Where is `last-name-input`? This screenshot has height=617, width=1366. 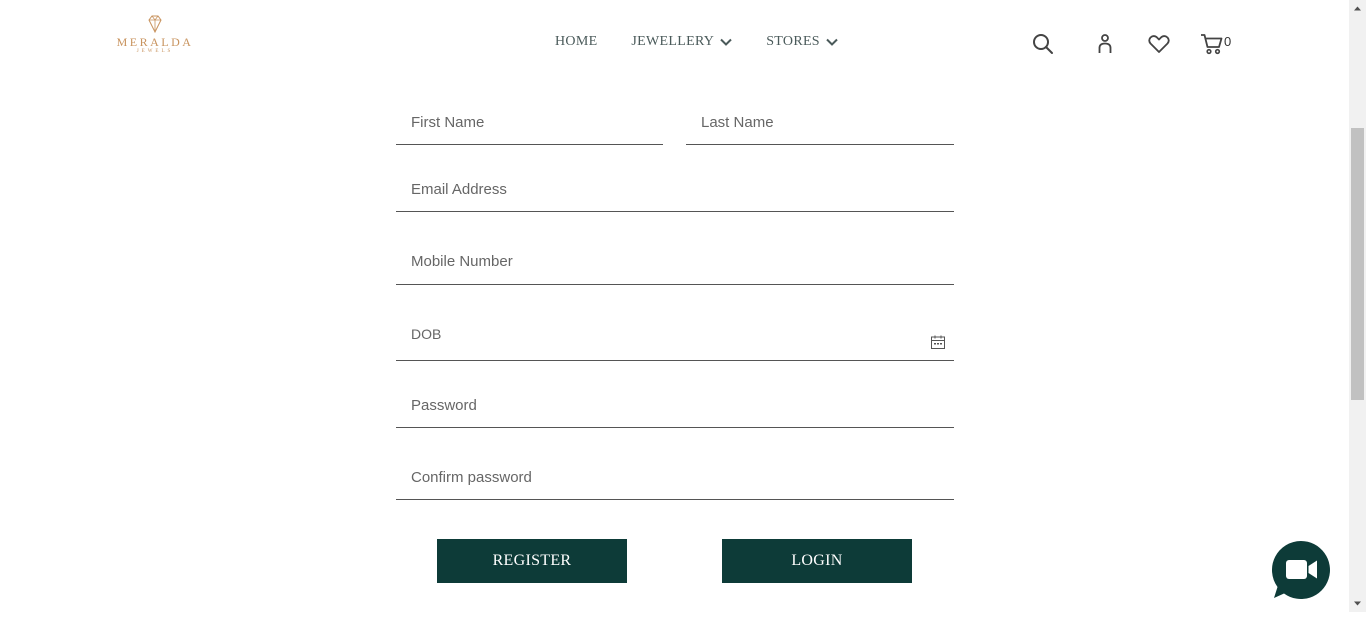
last-name-input is located at coordinates (820, 122).